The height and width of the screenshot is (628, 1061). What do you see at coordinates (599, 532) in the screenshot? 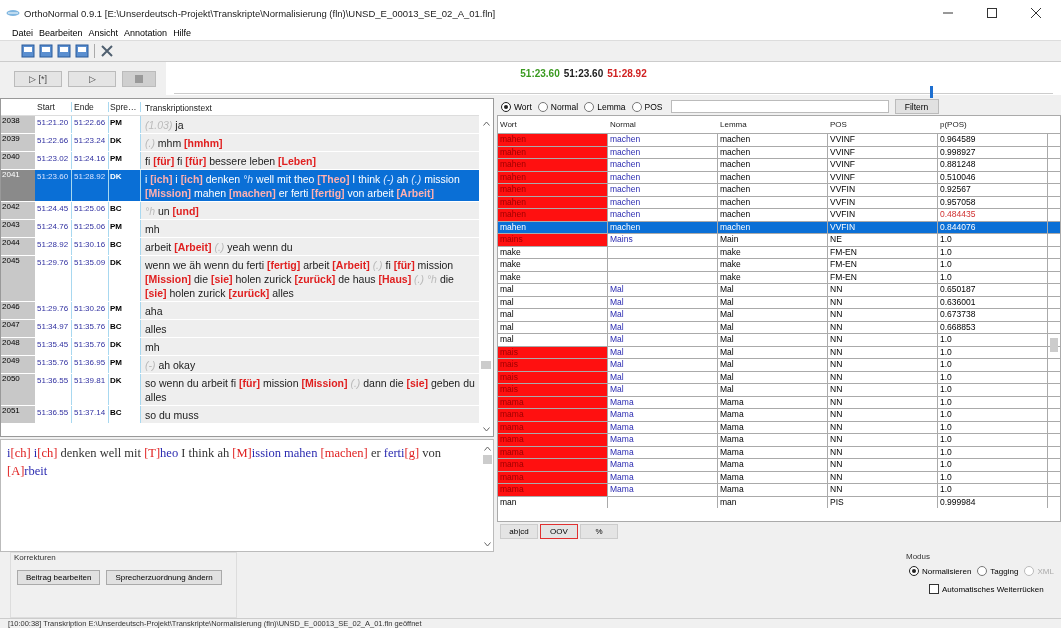
I see `view-tab: %` at bounding box center [599, 532].